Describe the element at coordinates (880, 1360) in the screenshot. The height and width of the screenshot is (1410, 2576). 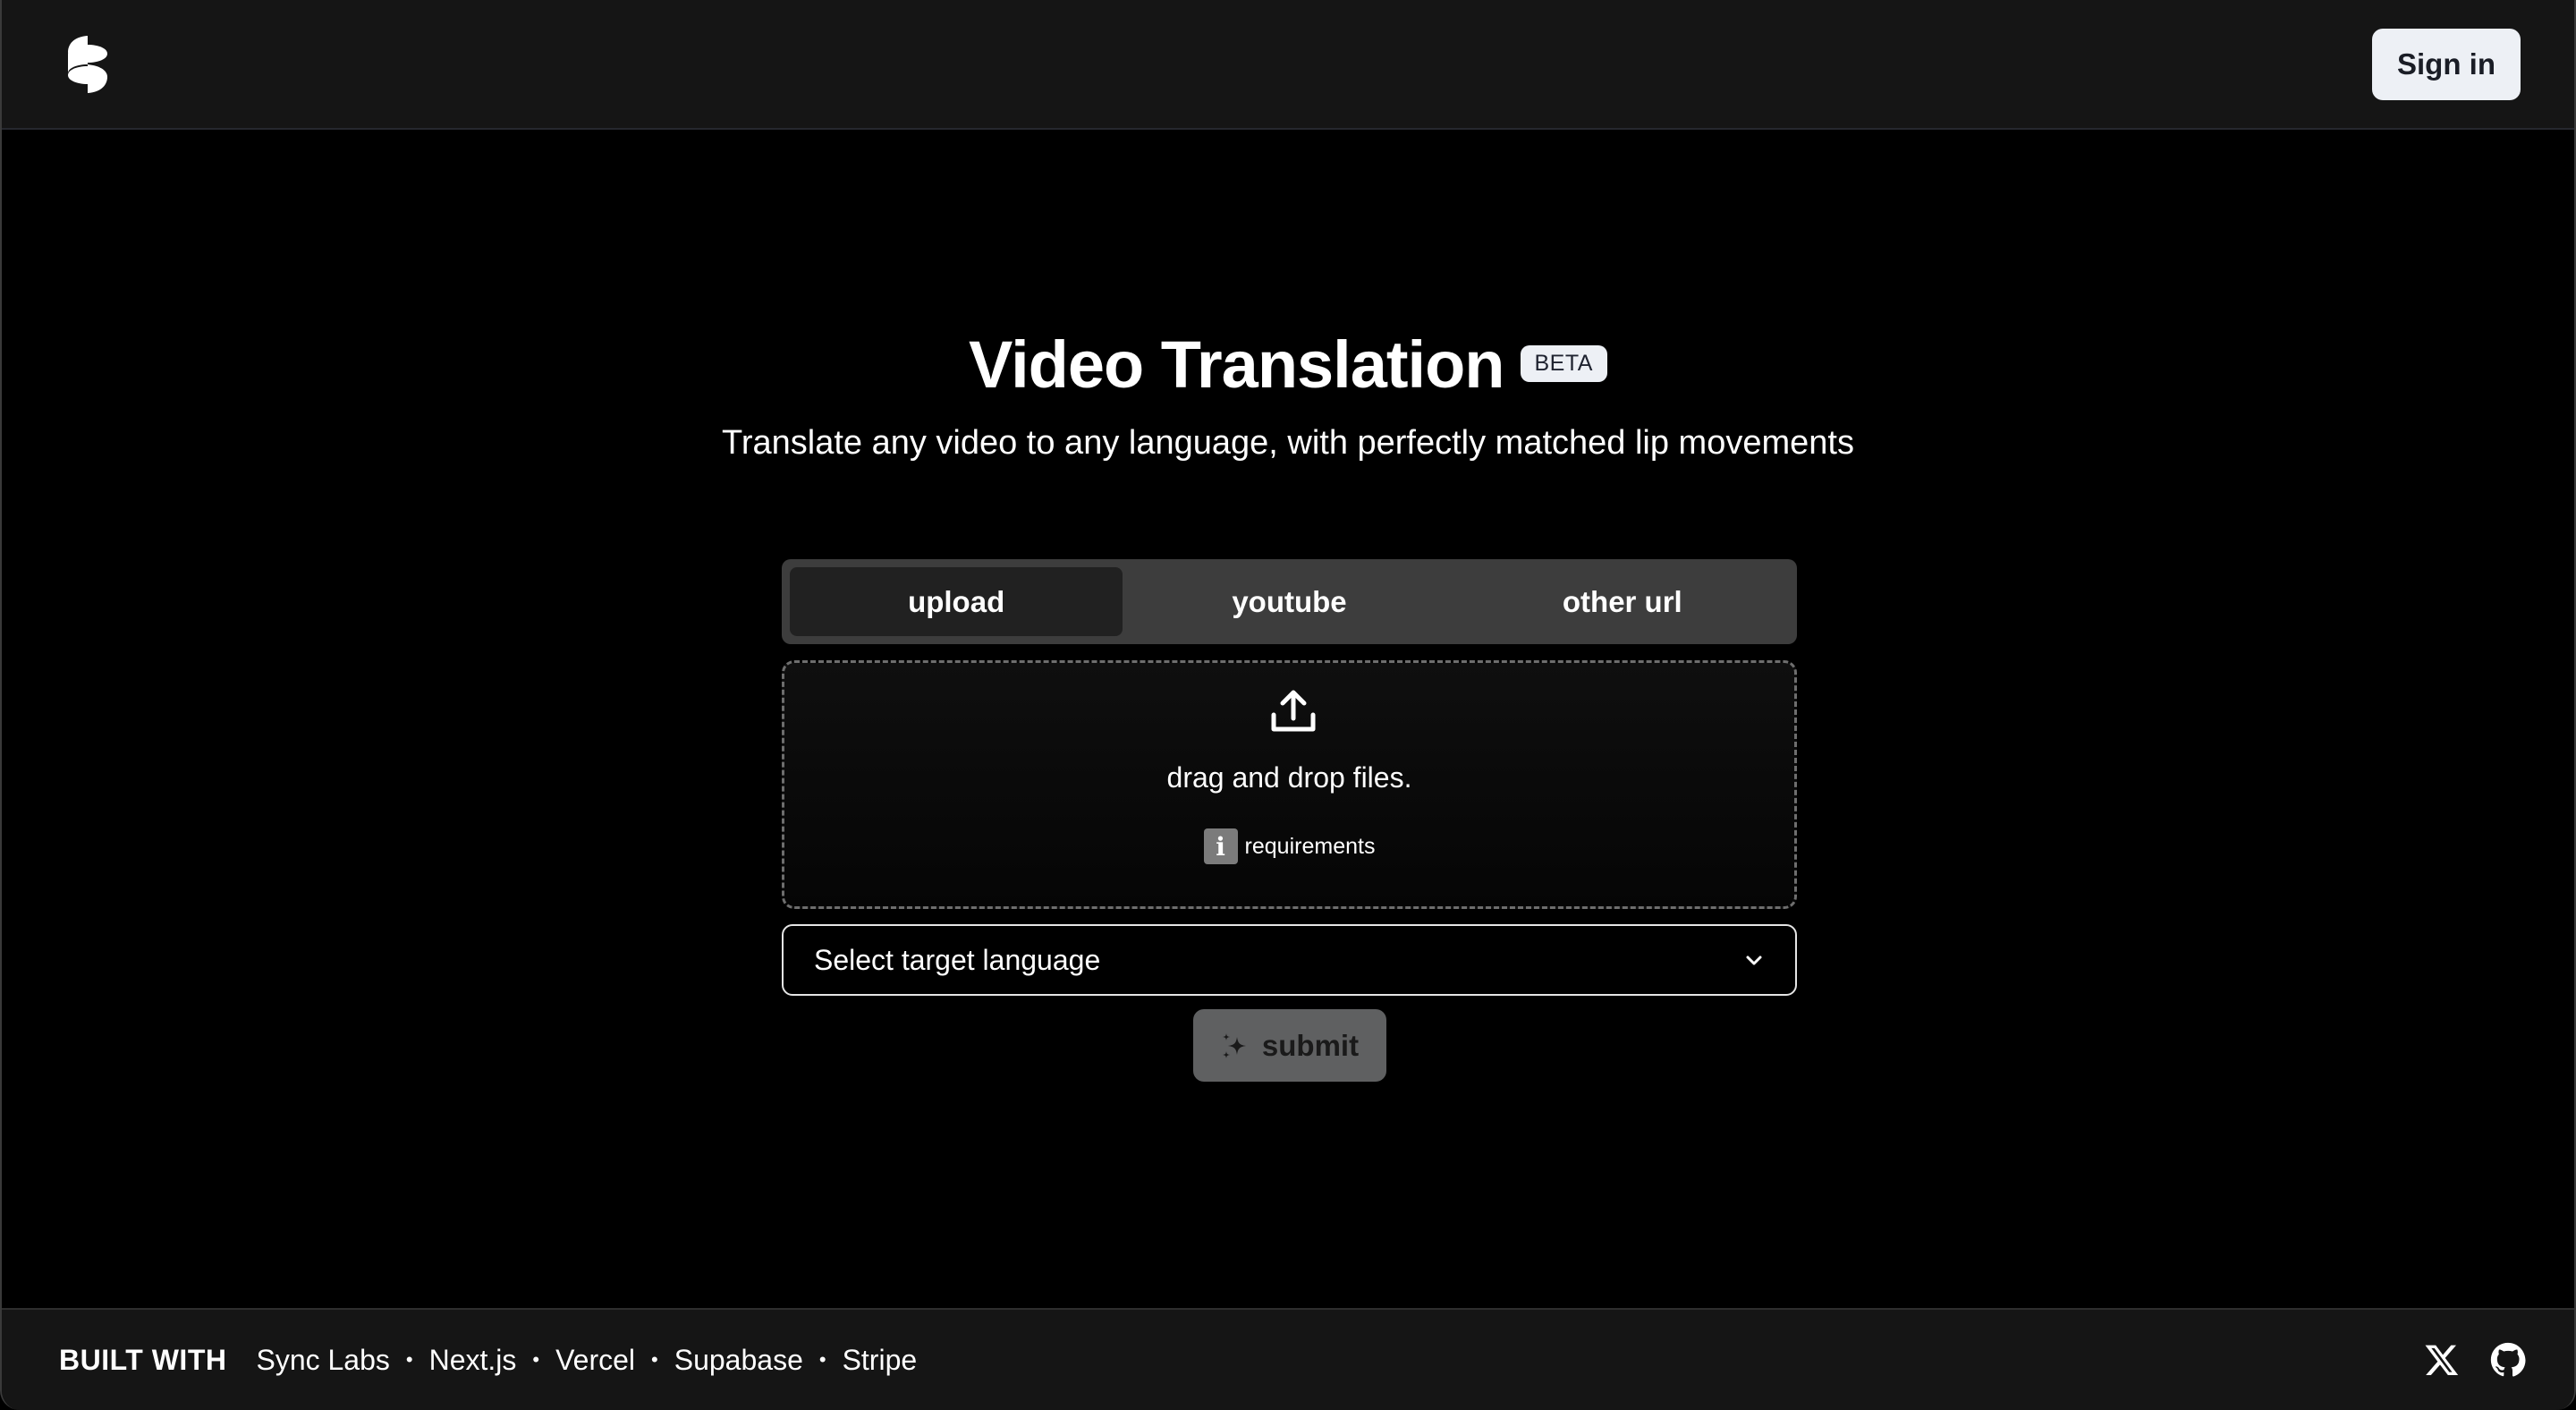
I see `footer-link-stripe: Stripe` at that location.